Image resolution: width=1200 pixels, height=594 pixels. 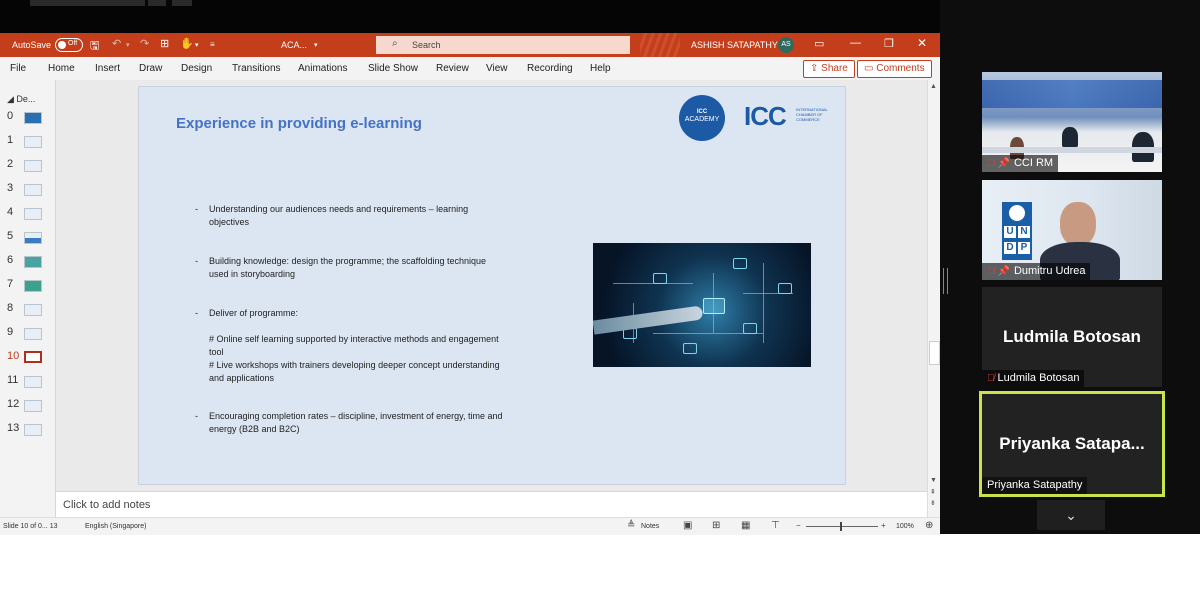 What do you see at coordinates (883, 525) in the screenshot?
I see `zoom-in-icon: +` at bounding box center [883, 525].